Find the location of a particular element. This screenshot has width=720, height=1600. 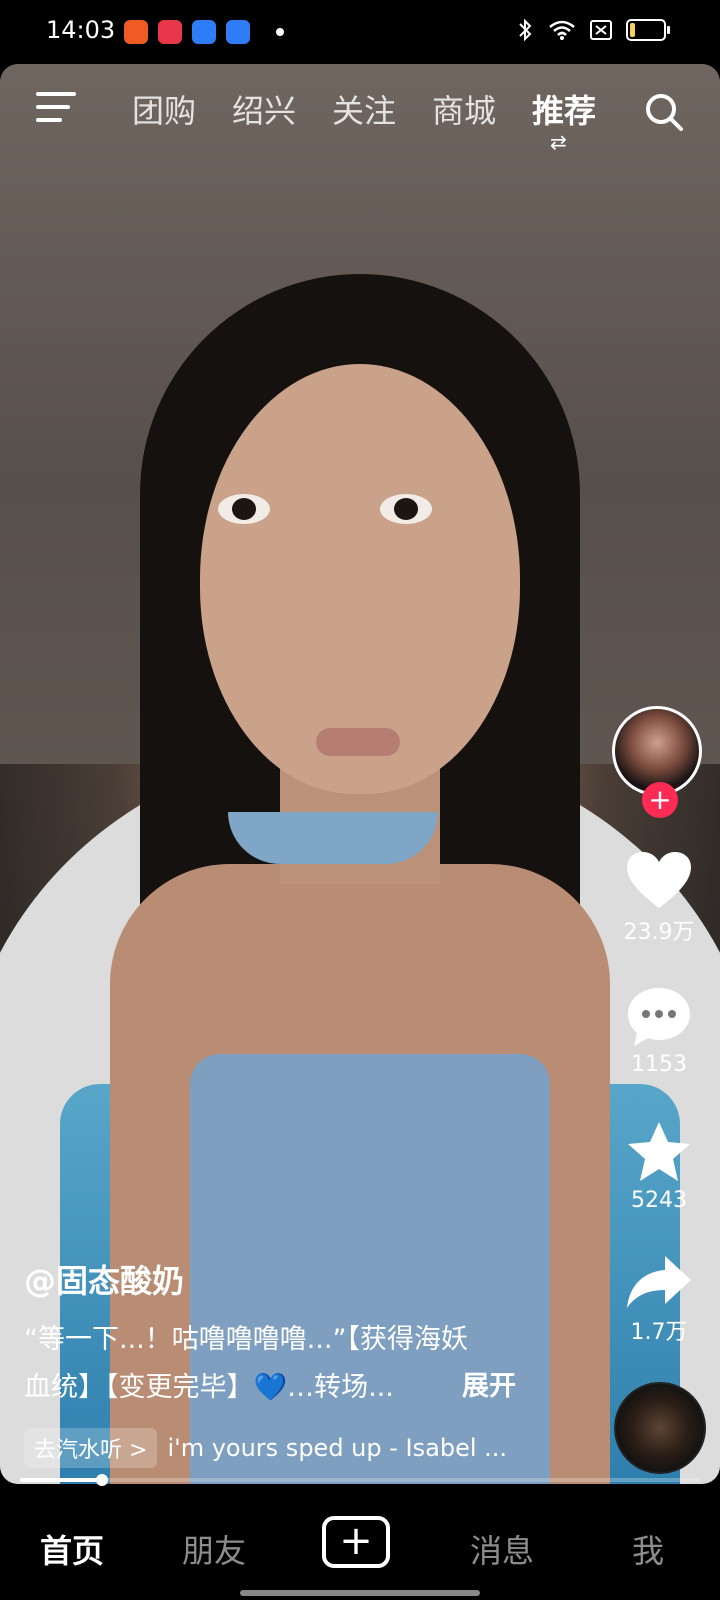

share-count: 1.7万 is located at coordinates (659, 1332).